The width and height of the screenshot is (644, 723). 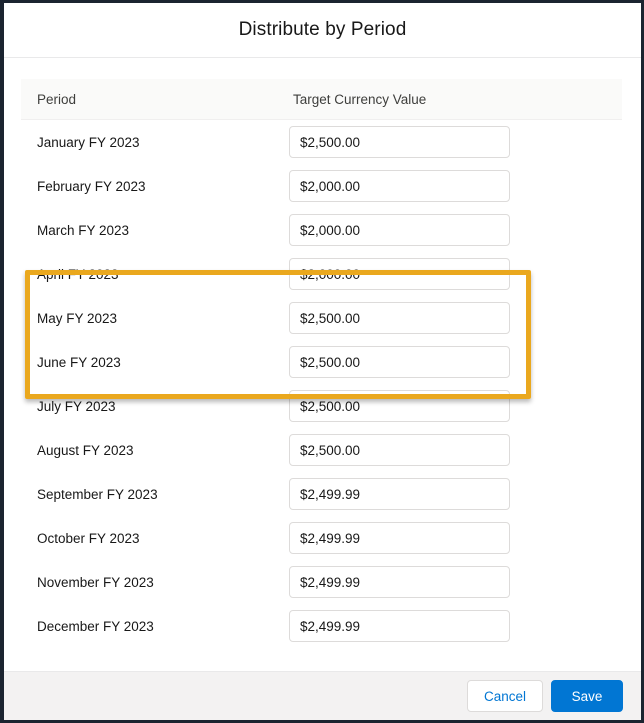 I want to click on cancel-button: Cancel, so click(x=504, y=696).